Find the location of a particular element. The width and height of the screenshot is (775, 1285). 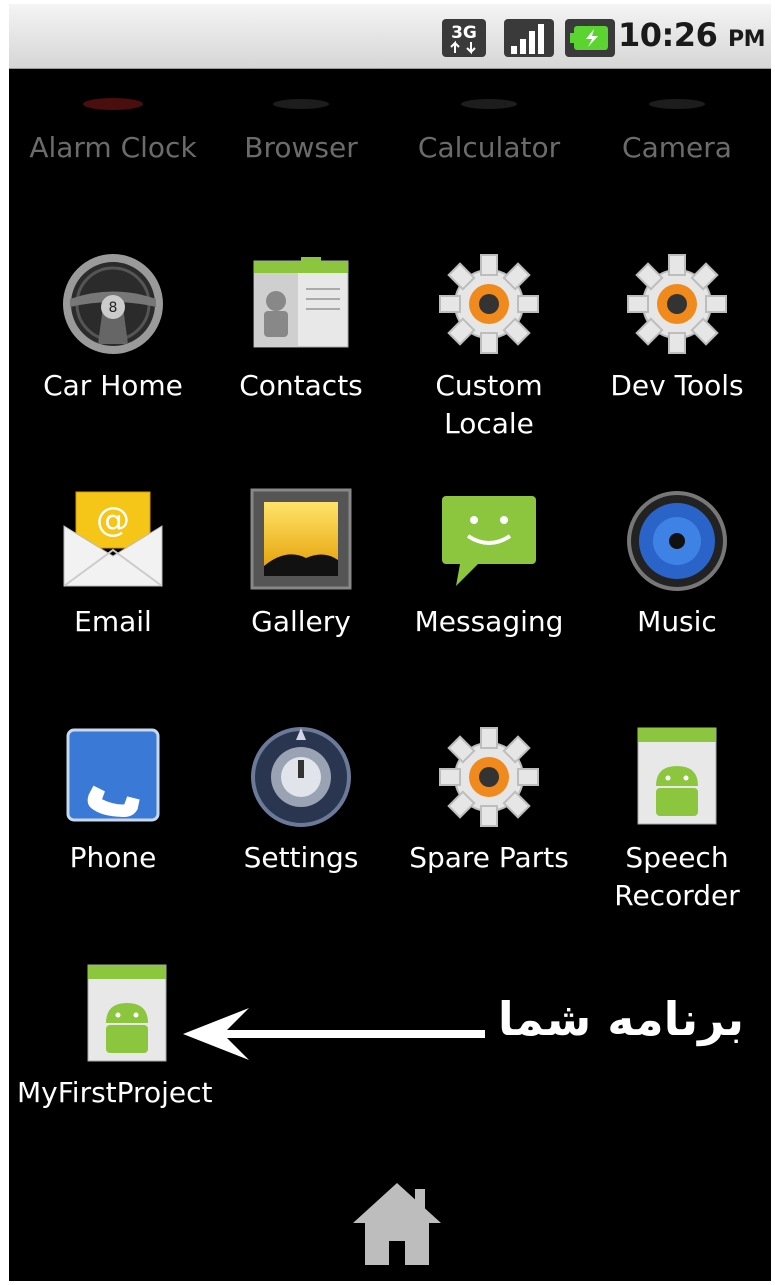

app-label: Settings is located at coordinates (301, 857).